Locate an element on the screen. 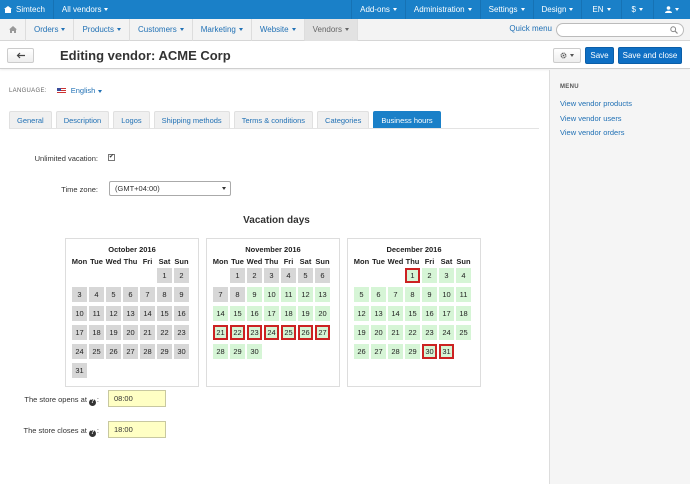 The width and height of the screenshot is (690, 484). nav-marketing: Marketing is located at coordinates (222, 29).